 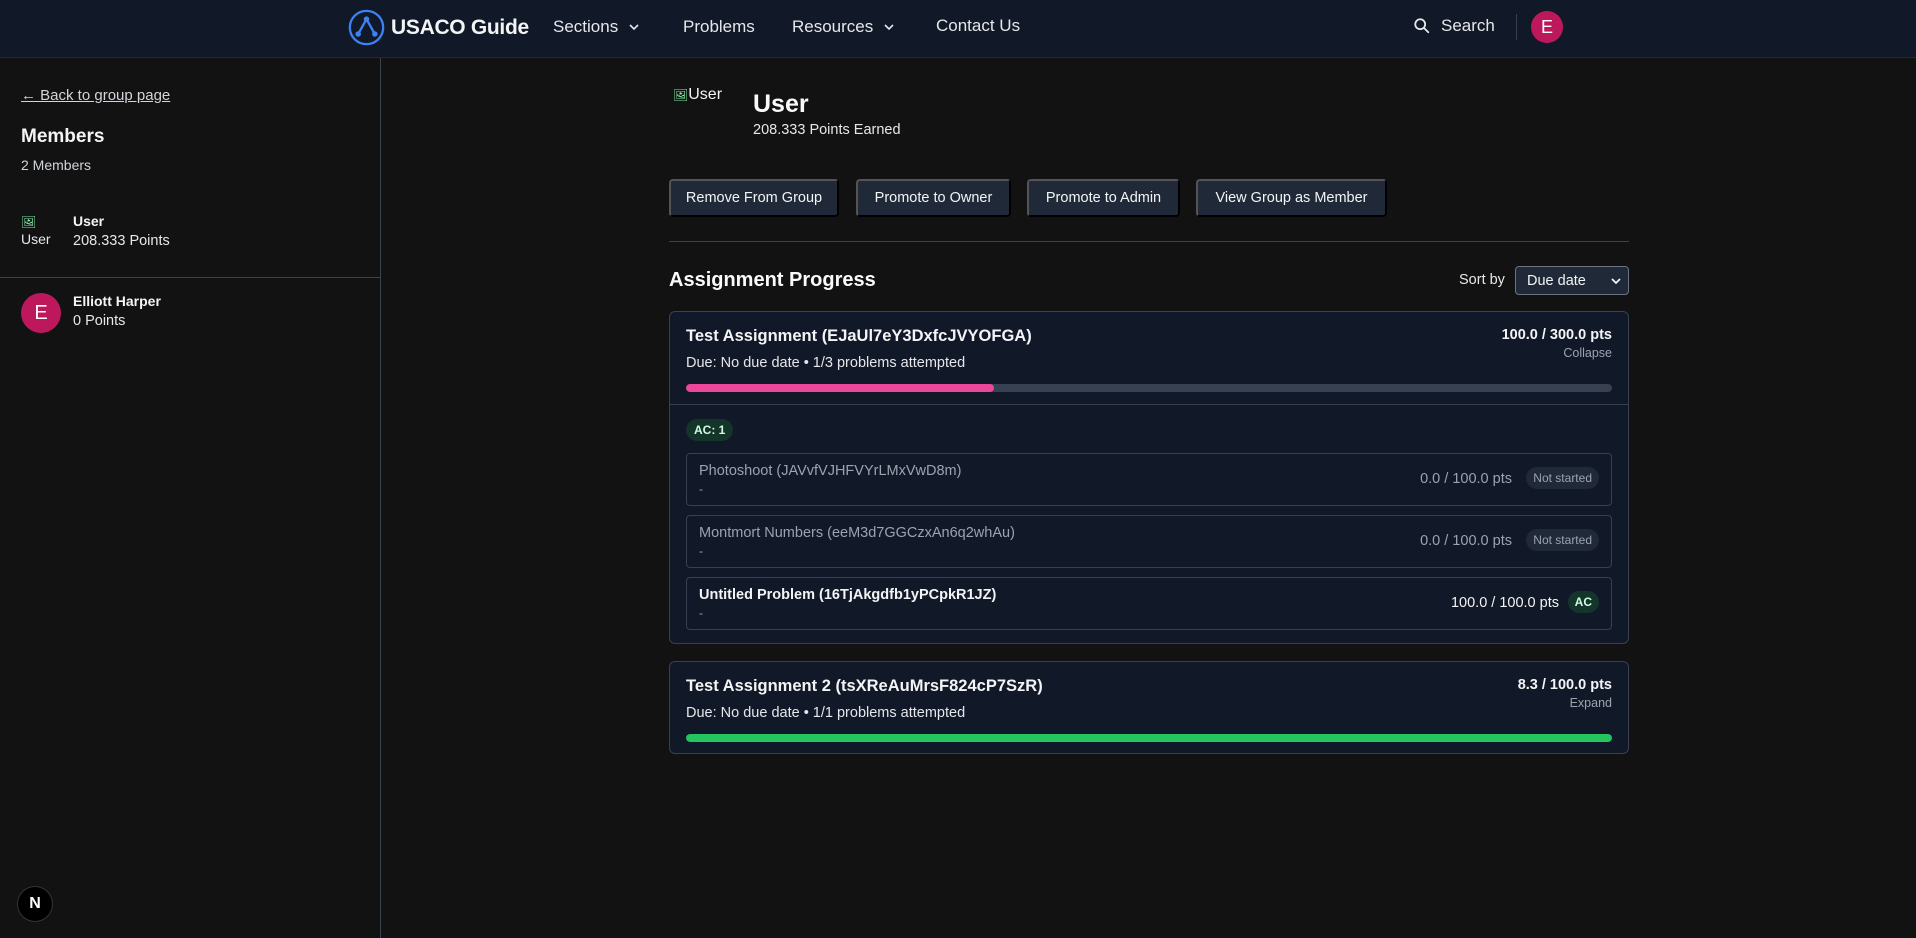 I want to click on assignment-title: Test Assignment (EJaUl7eY3DxfcJVYOFGA), so click(x=859, y=336).